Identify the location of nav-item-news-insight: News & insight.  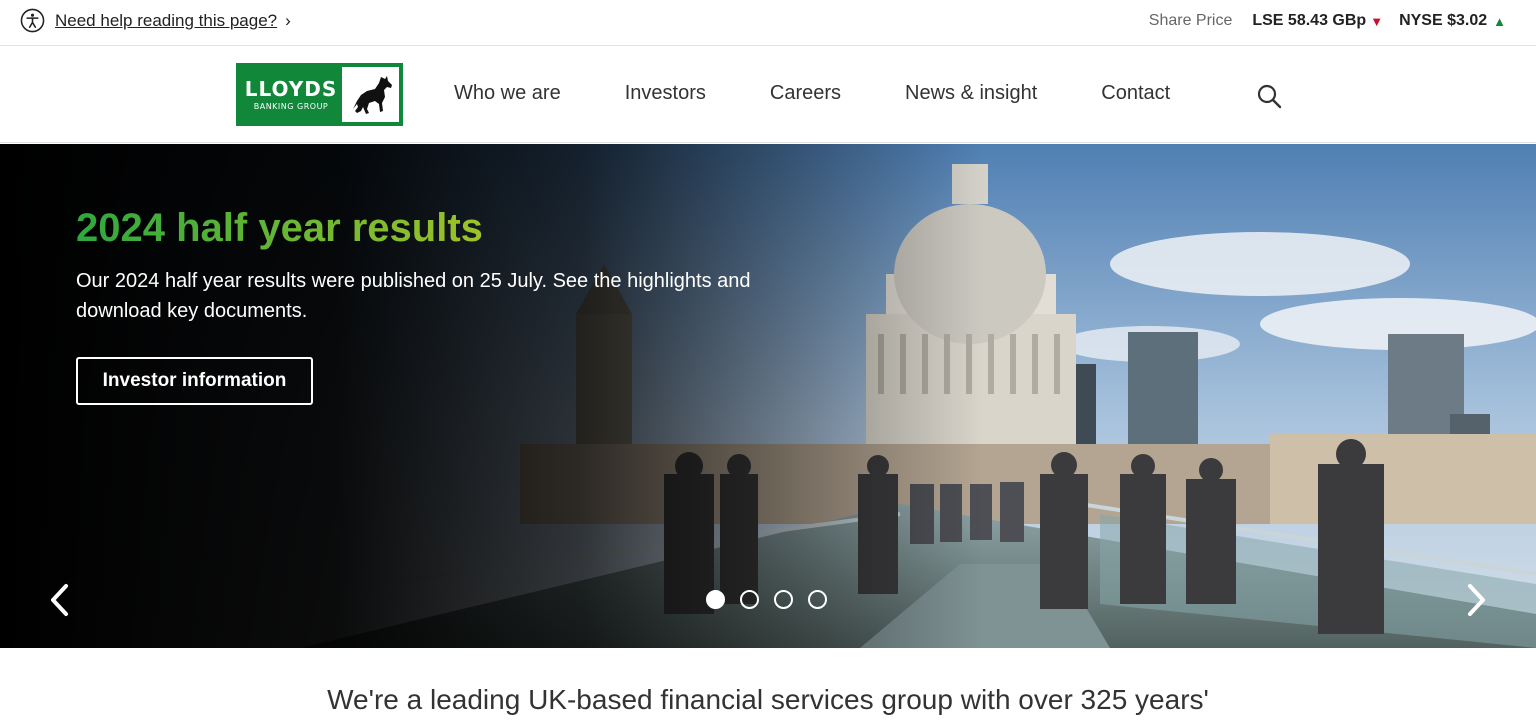
(971, 93).